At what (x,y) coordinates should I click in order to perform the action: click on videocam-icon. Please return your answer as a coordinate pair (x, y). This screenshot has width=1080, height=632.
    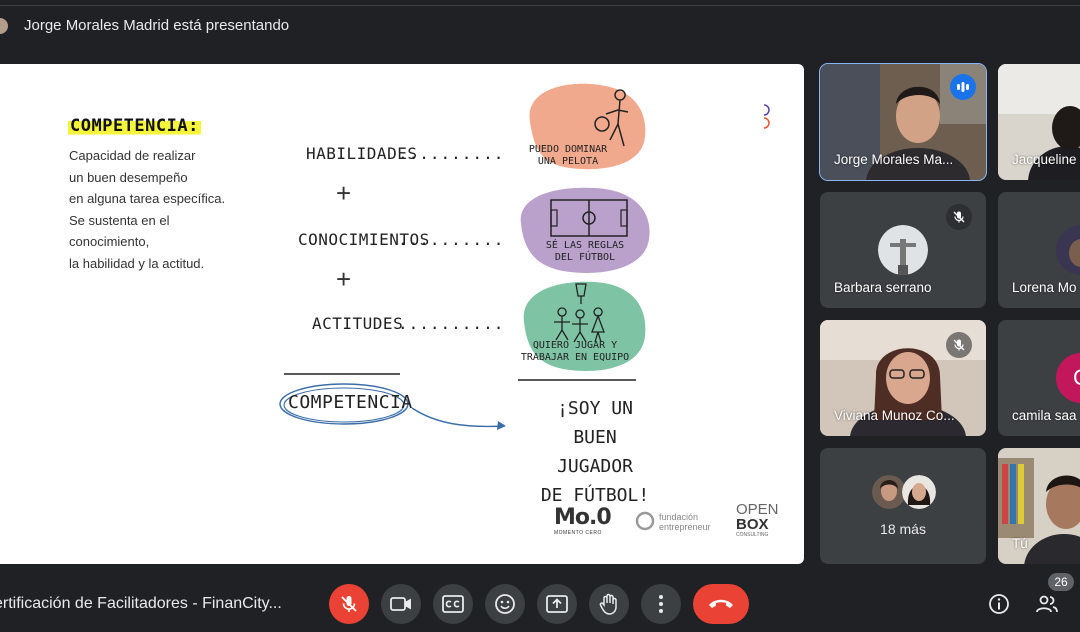
    Looking at the image, I should click on (400, 604).